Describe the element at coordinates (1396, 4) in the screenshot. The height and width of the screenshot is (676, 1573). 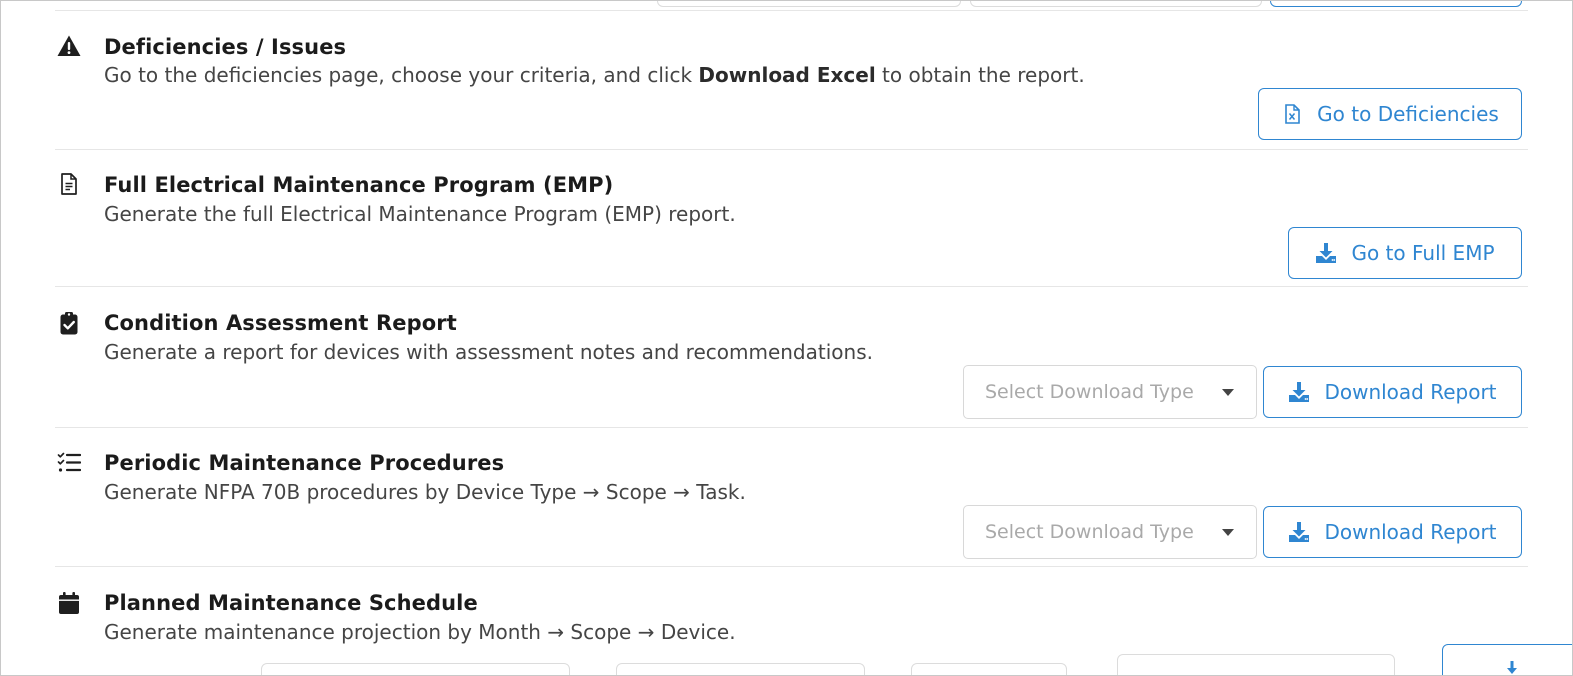
I see `prev-button-clipped` at that location.